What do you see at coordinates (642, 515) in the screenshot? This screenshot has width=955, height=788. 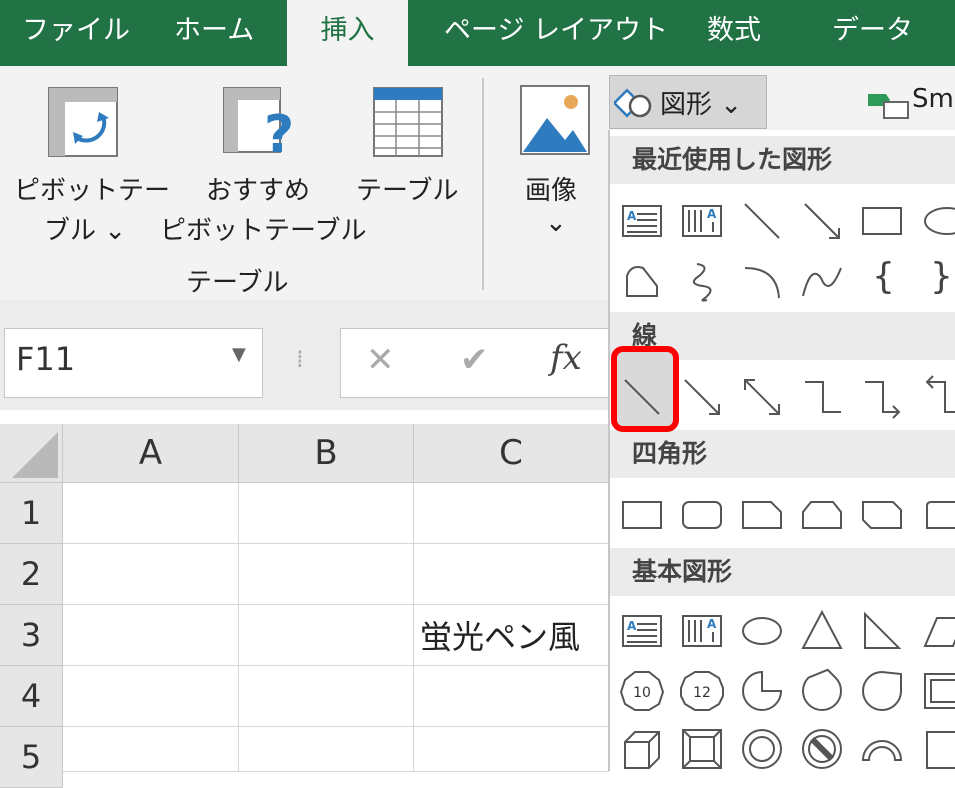 I see `rect-shape-icon` at bounding box center [642, 515].